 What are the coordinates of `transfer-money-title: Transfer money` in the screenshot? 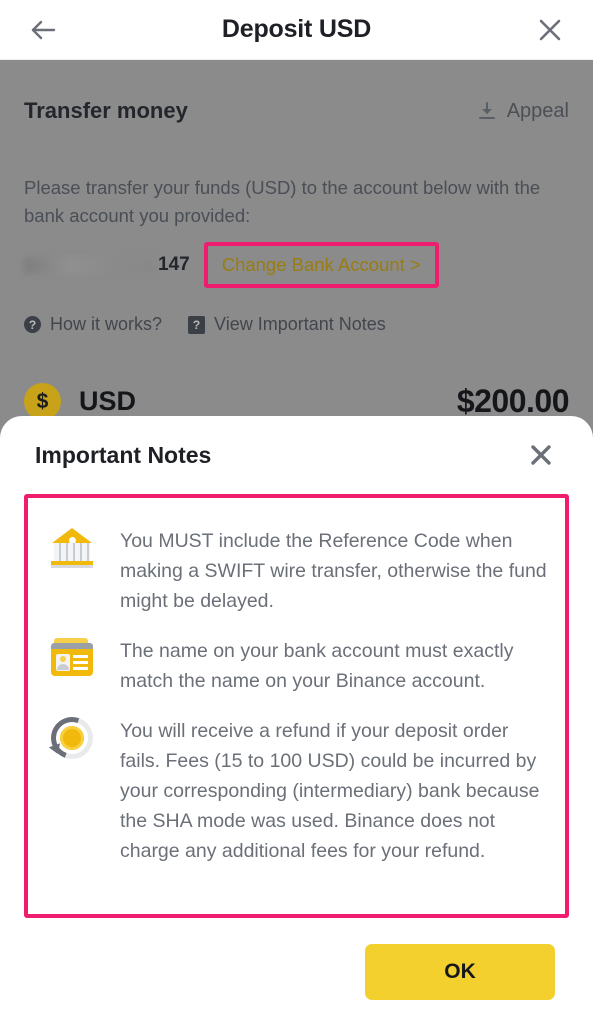 It's located at (106, 110).